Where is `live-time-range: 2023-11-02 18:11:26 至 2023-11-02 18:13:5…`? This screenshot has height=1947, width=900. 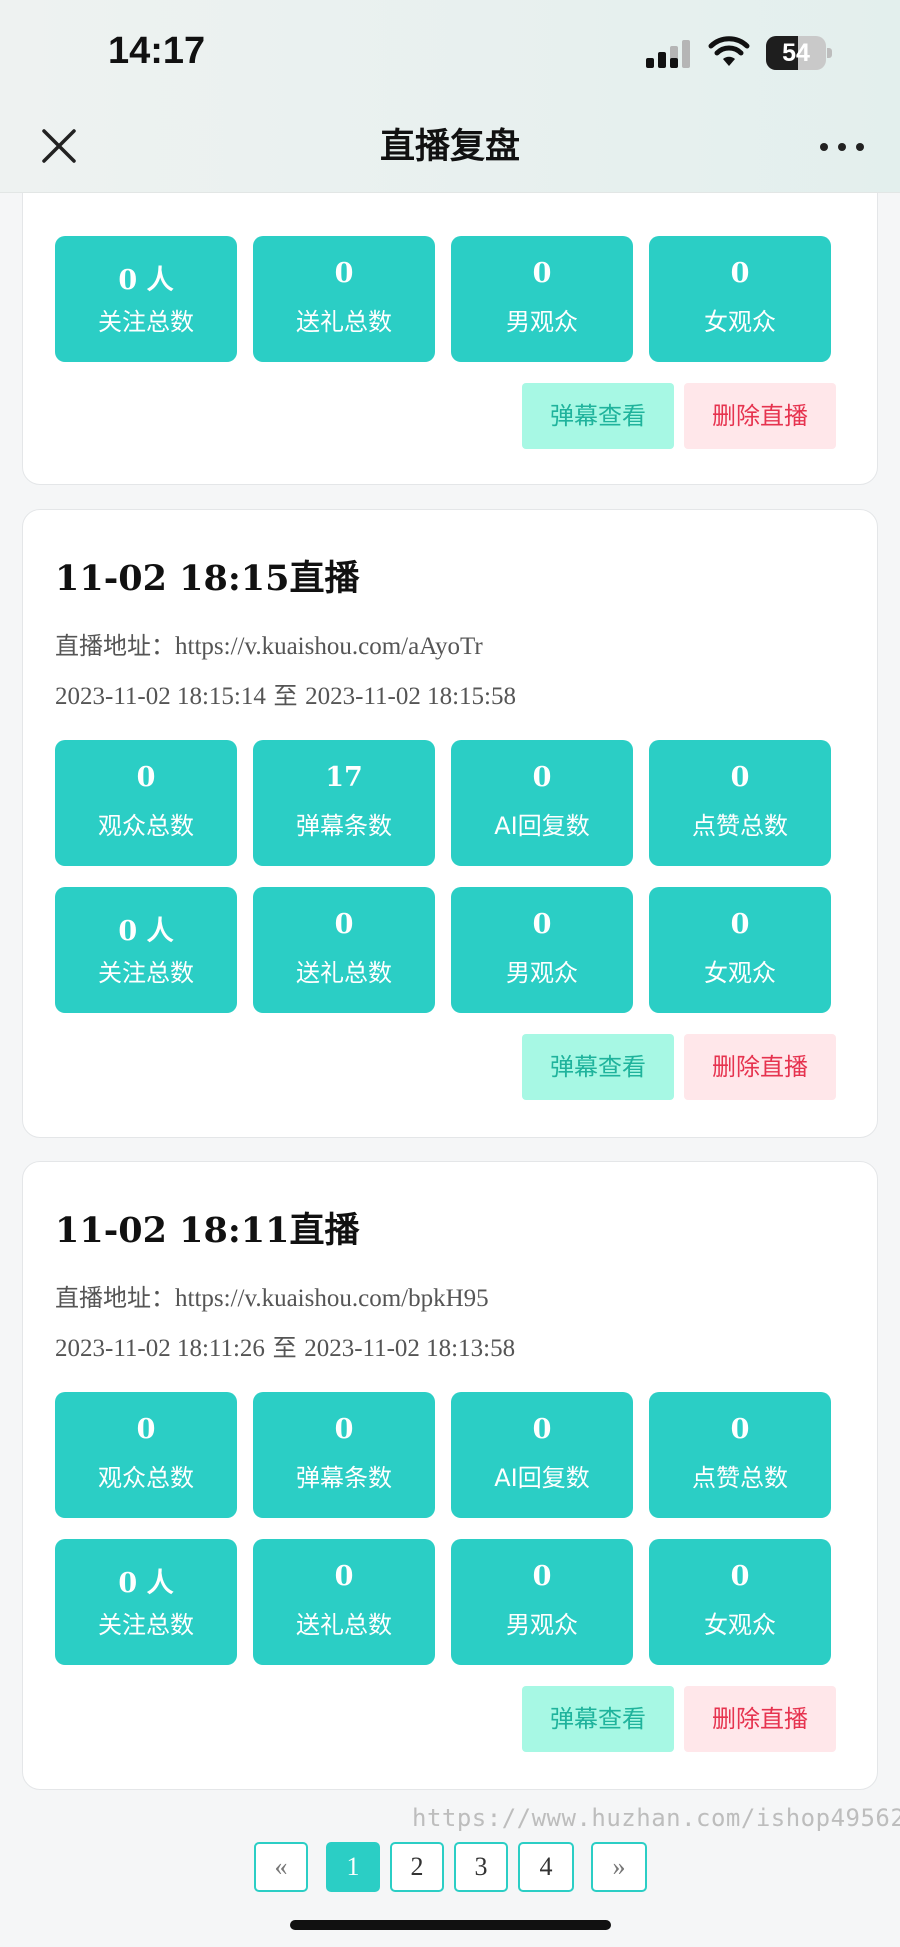 live-time-range: 2023-11-02 18:11:26 至 2023-11-02 18:13:5… is located at coordinates (285, 1345).